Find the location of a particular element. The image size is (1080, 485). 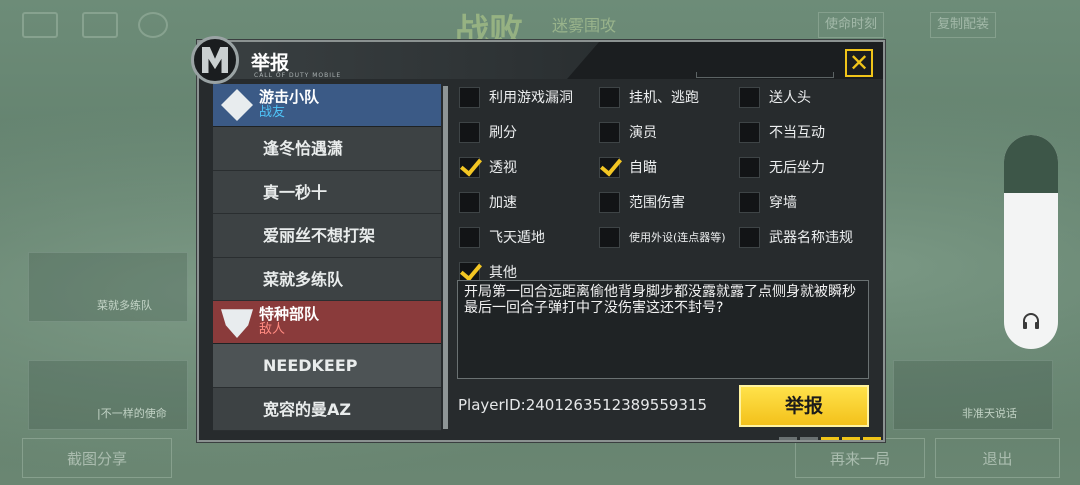

player-row: 真一秒十 is located at coordinates (327, 192).